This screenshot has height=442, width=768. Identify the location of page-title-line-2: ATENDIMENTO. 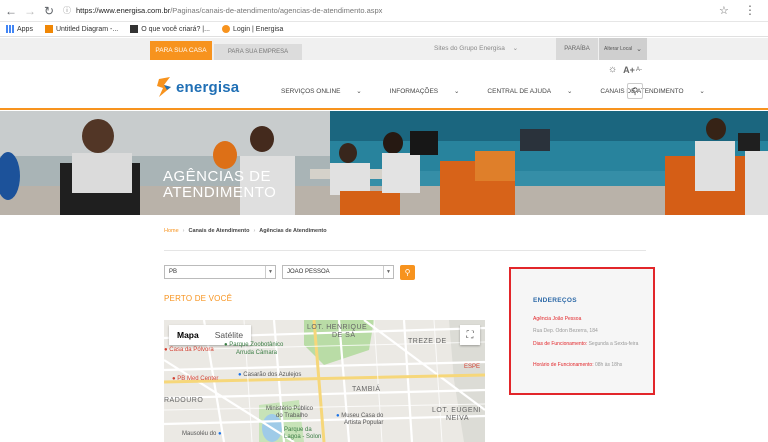
(220, 192).